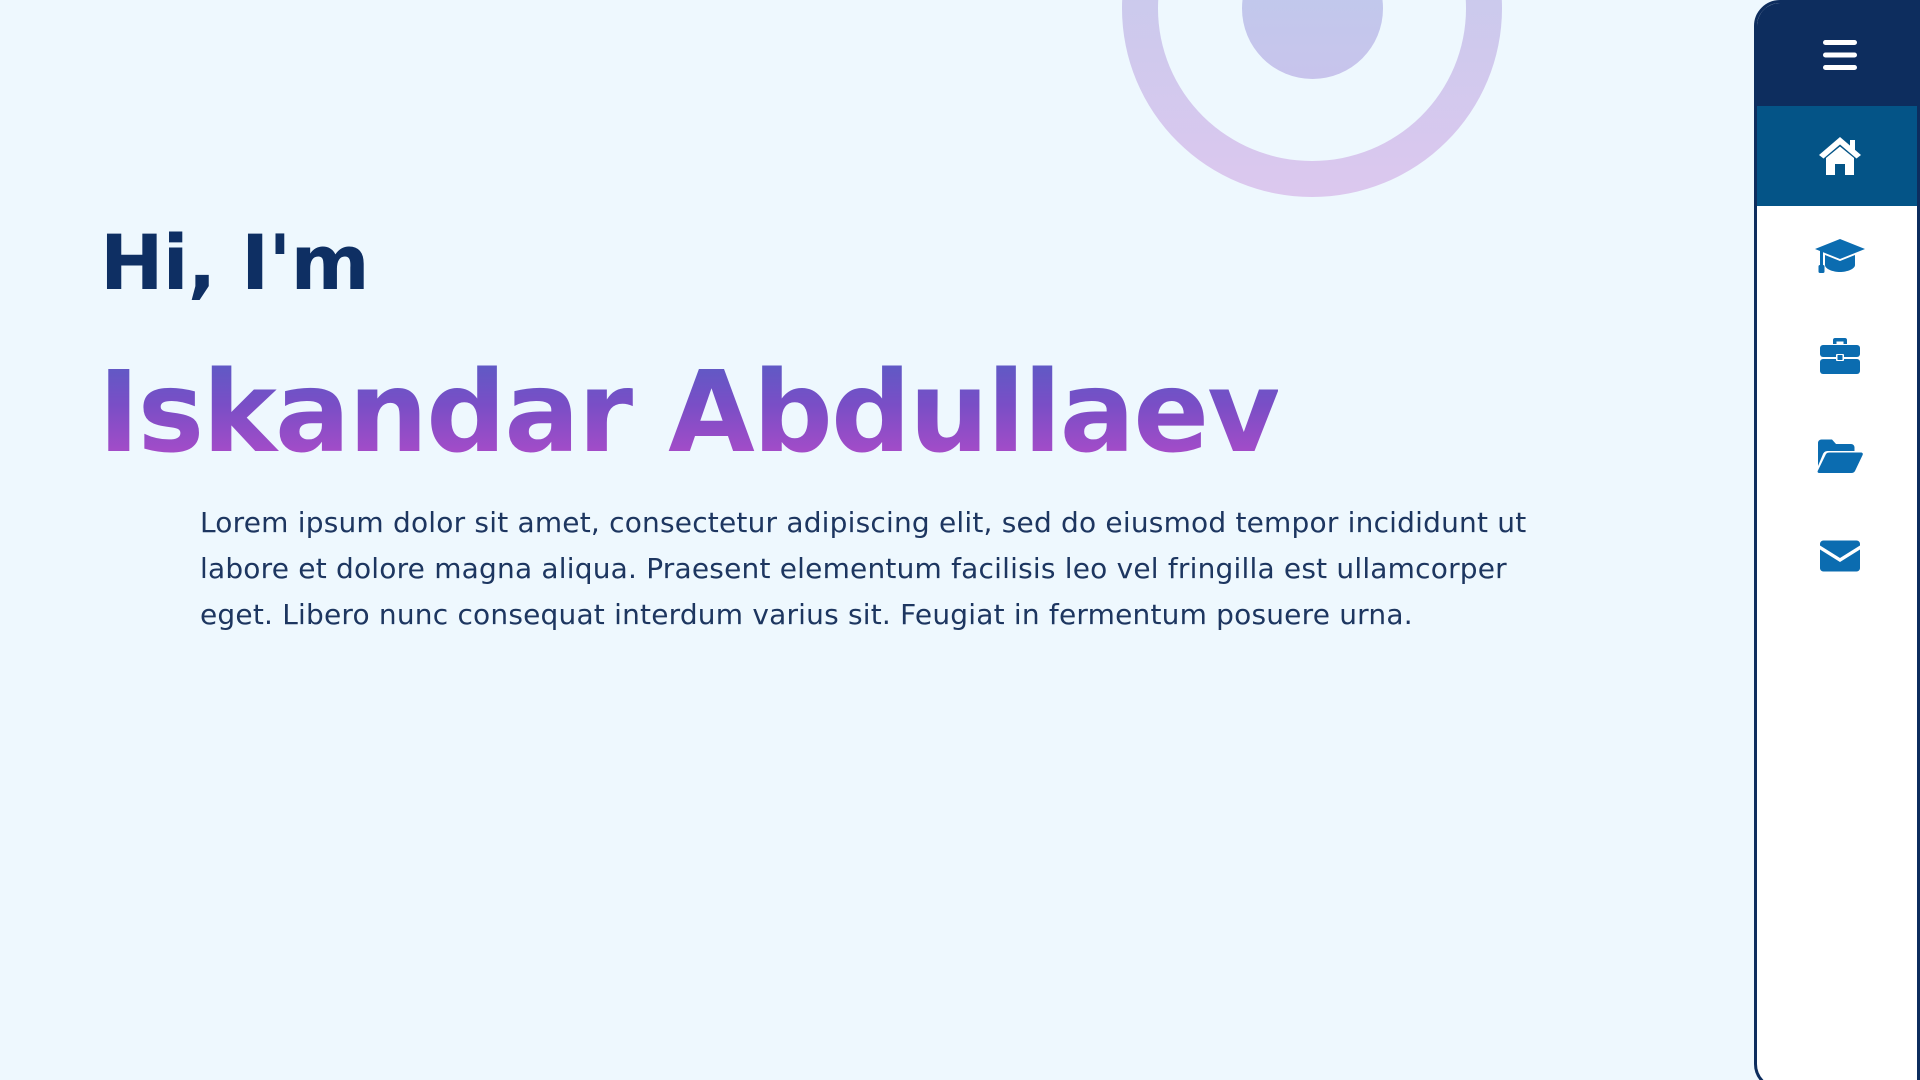 The image size is (1920, 1080). What do you see at coordinates (1840, 456) in the screenshot?
I see `folder-open-icon` at bounding box center [1840, 456].